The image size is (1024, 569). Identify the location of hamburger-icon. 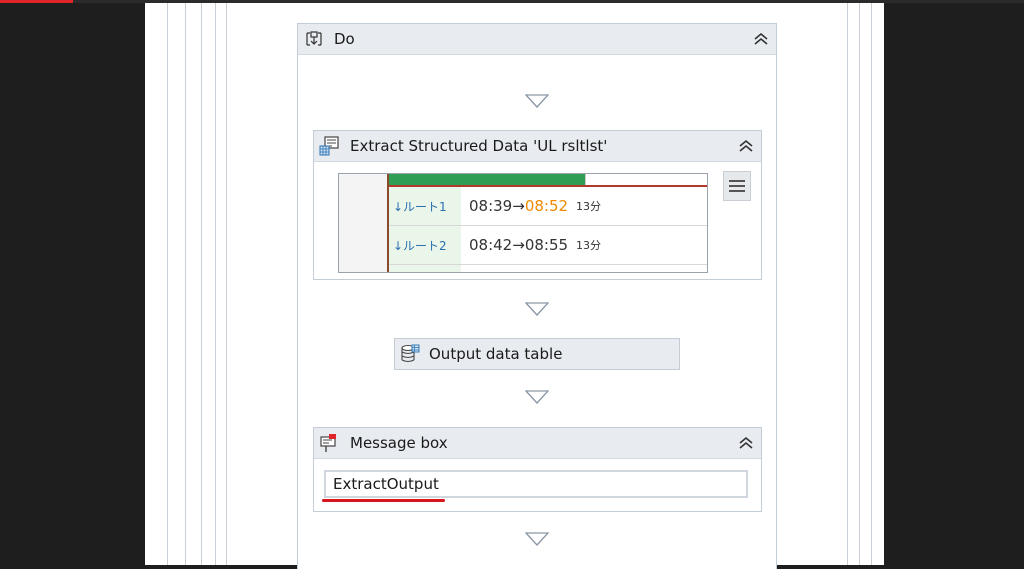
(737, 181).